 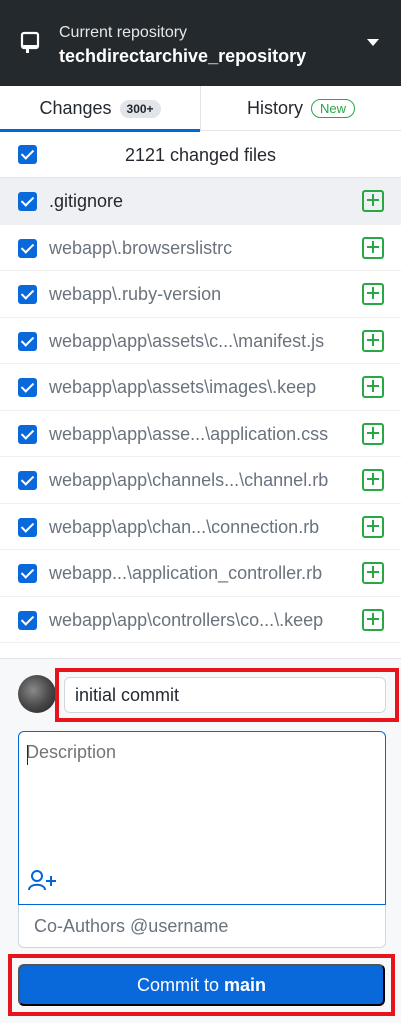 What do you see at coordinates (189, 480) in the screenshot?
I see `file-path: webapp\app\channels...\channel.rb` at bounding box center [189, 480].